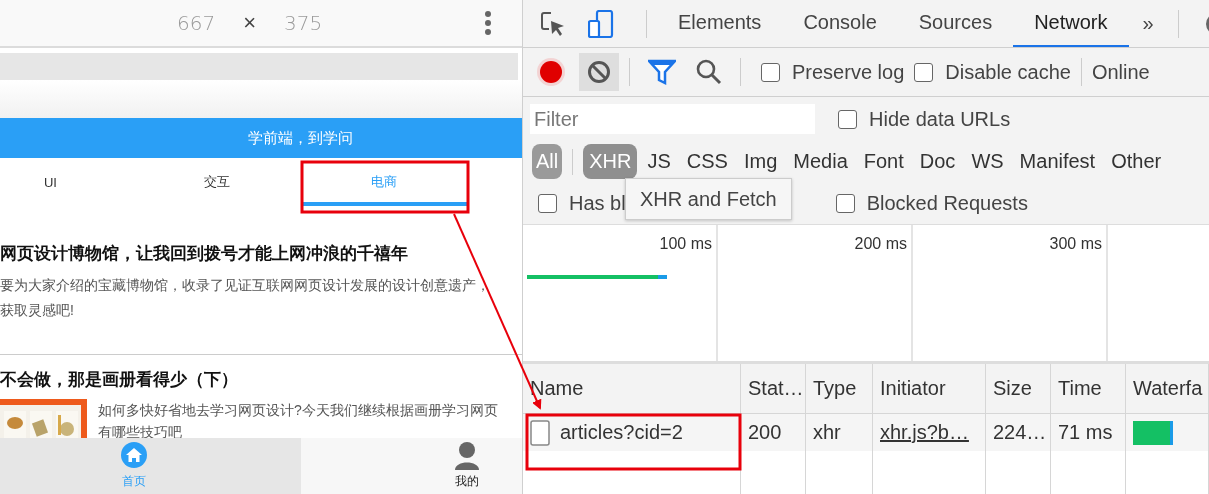  What do you see at coordinates (411, 466) in the screenshot?
I see `nav-tab: 我的` at bounding box center [411, 466].